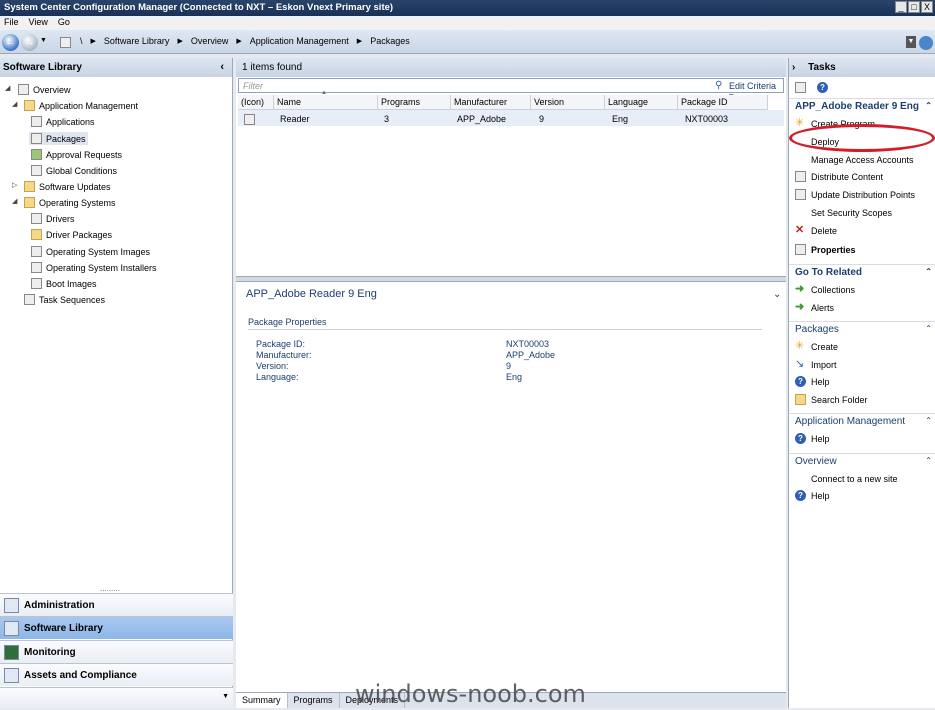 The width and height of the screenshot is (935, 710). Describe the element at coordinates (38, 23) in the screenshot. I see `menu-view: View` at that location.